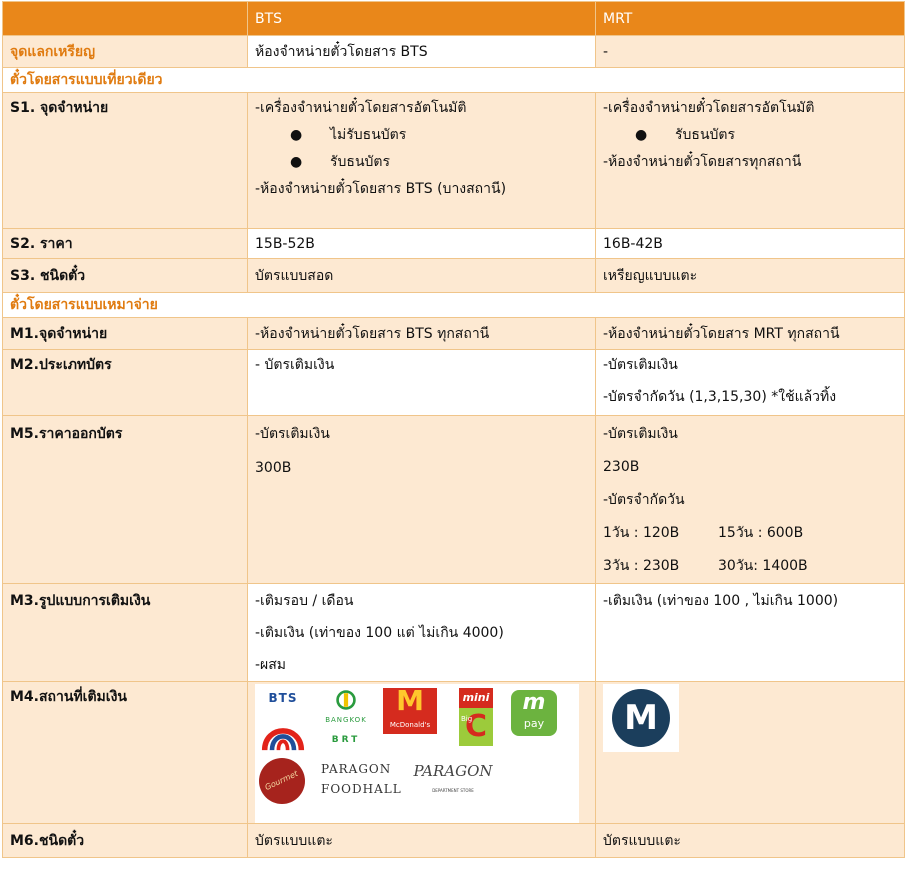  Describe the element at coordinates (720, 397) in the screenshot. I see `m2-mrt-line2: -บัตรจำกัดวัน (1,3,15,30) *ใช้แล้วทิ้ง` at that location.